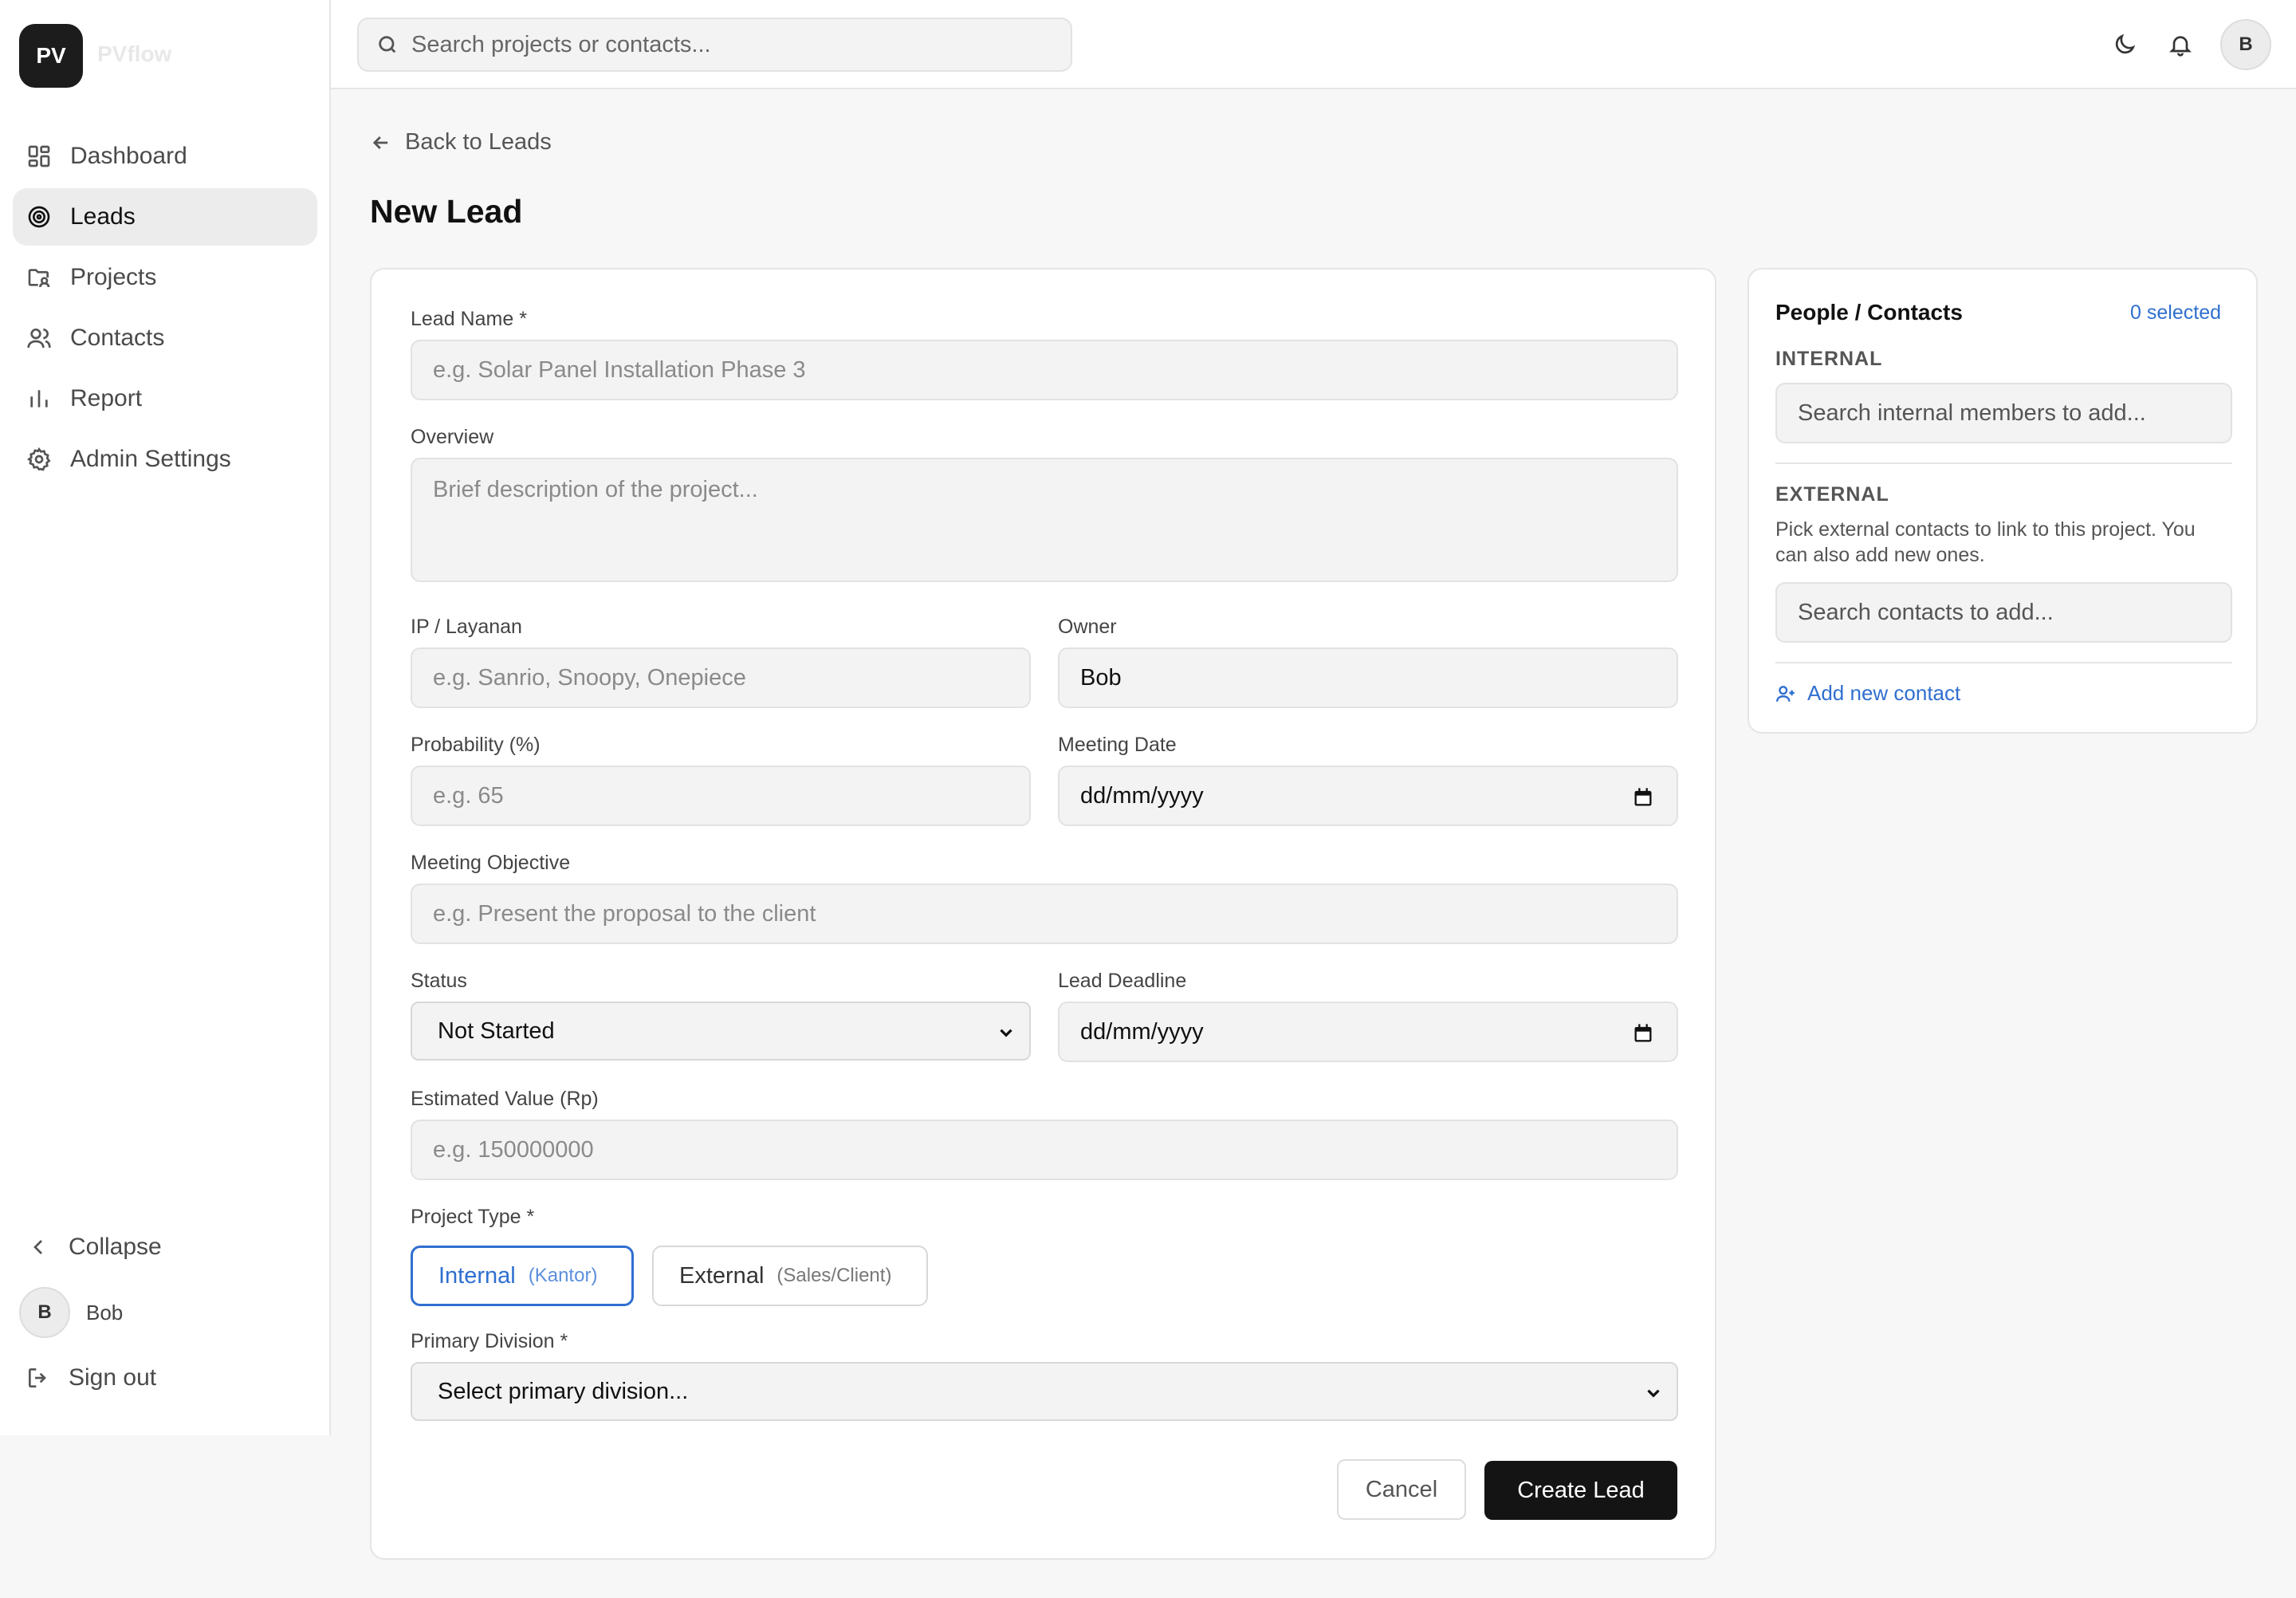  Describe the element at coordinates (497, 1030) in the screenshot. I see `status-value: Not Started` at that location.